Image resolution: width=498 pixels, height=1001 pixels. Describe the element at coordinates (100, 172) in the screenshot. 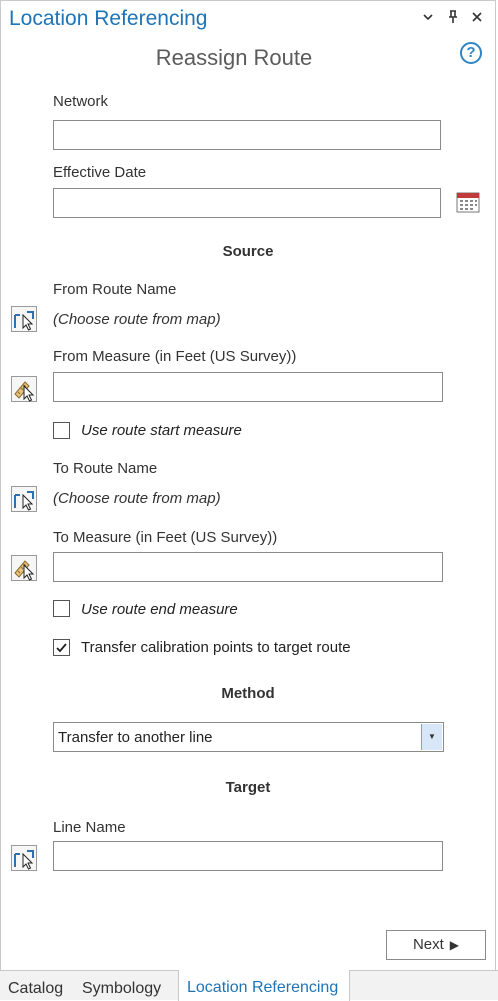

I see `effective-date-label: Effective Date` at that location.